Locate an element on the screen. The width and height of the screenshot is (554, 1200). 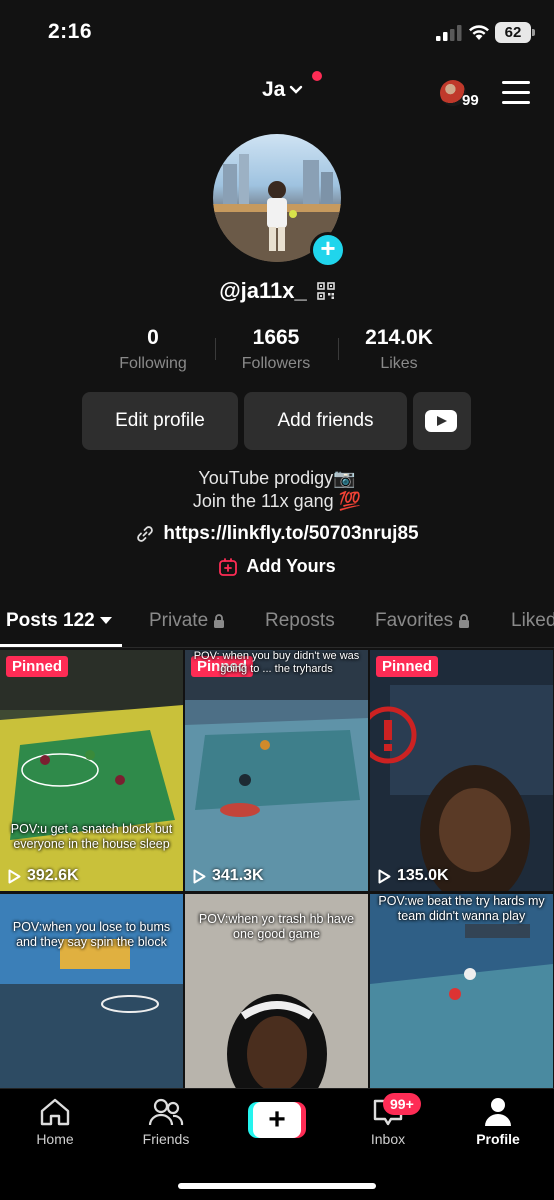
profile-stats: 0 Following 1665 Followers 214.0K Likes is located at coordinates (277, 352).